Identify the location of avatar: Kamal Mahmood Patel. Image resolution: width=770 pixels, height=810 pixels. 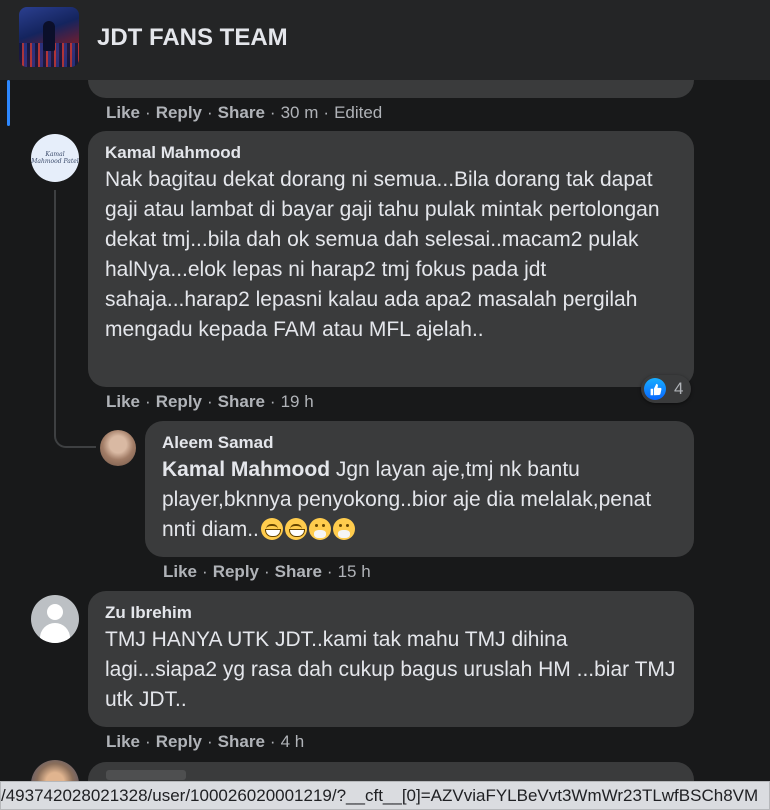
(55, 158).